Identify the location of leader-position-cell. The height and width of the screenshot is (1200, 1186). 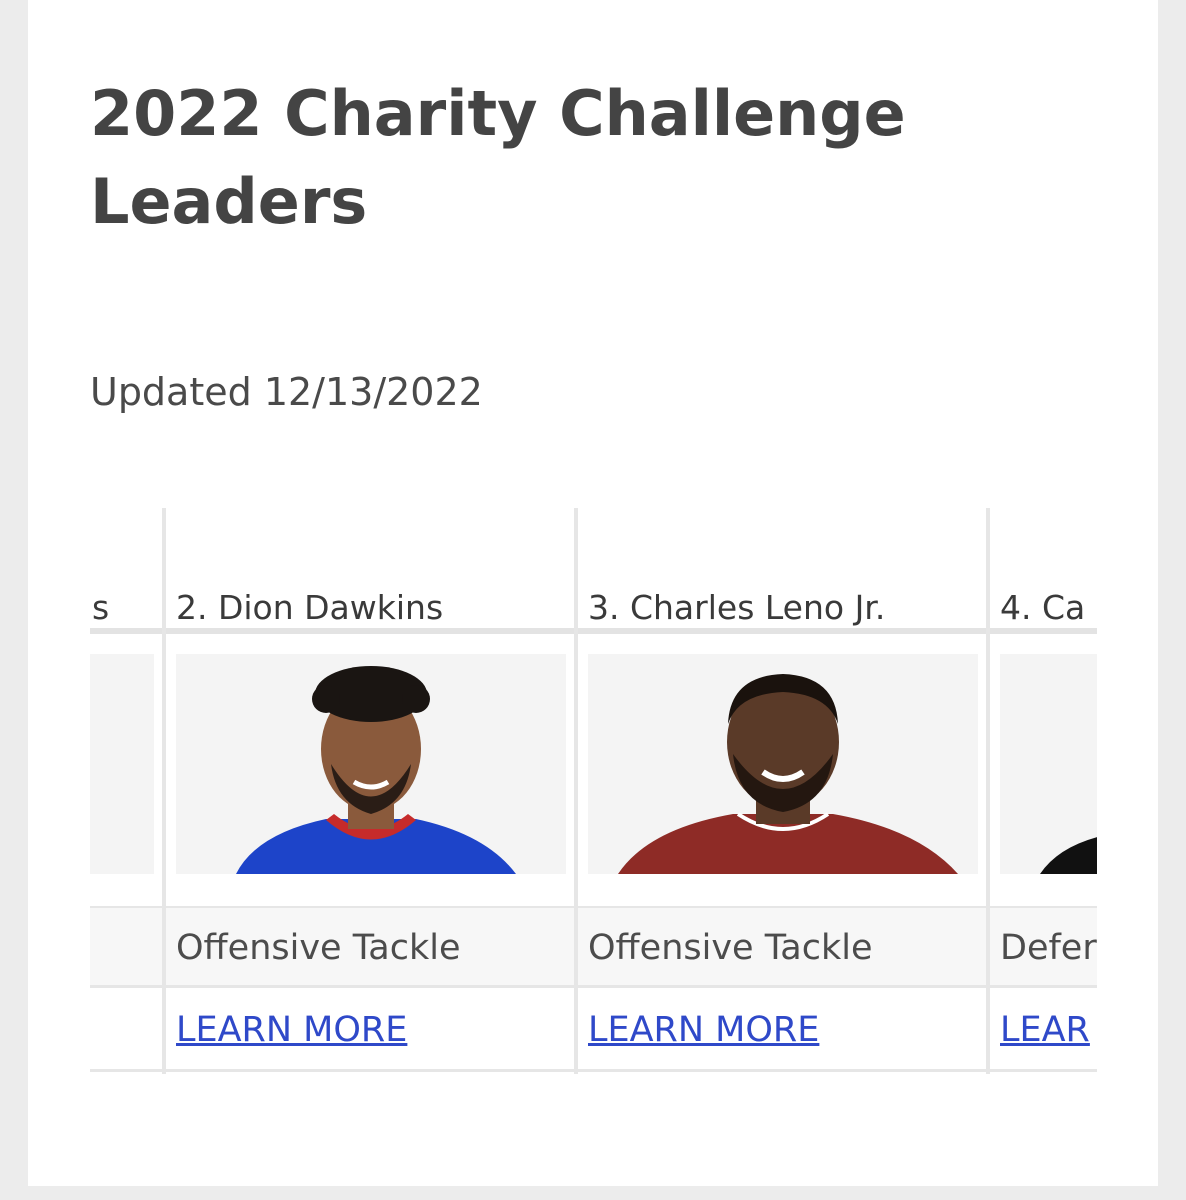
(126, 947).